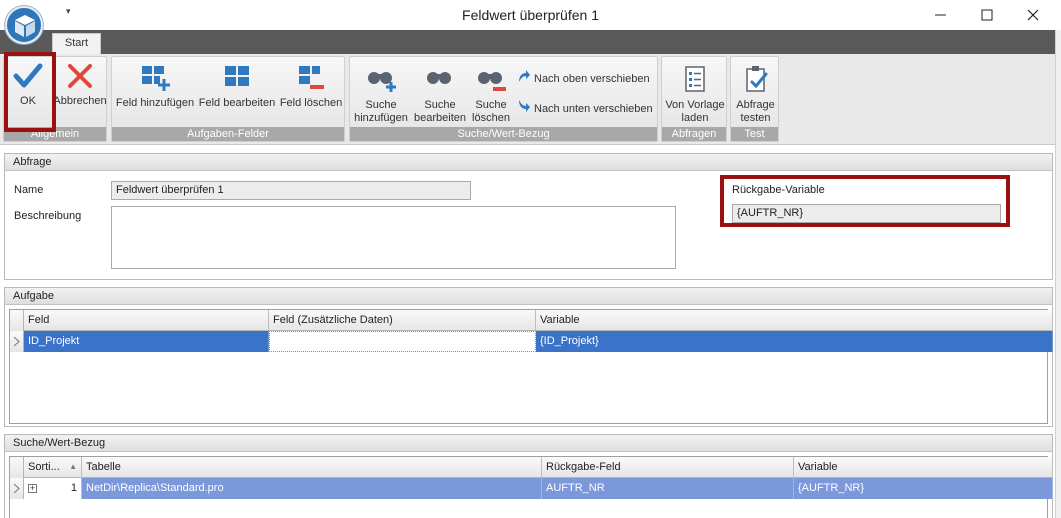 The height and width of the screenshot is (518, 1061). I want to click on group-label-aufgaben-felder: Aufgaben-Felder, so click(228, 134).